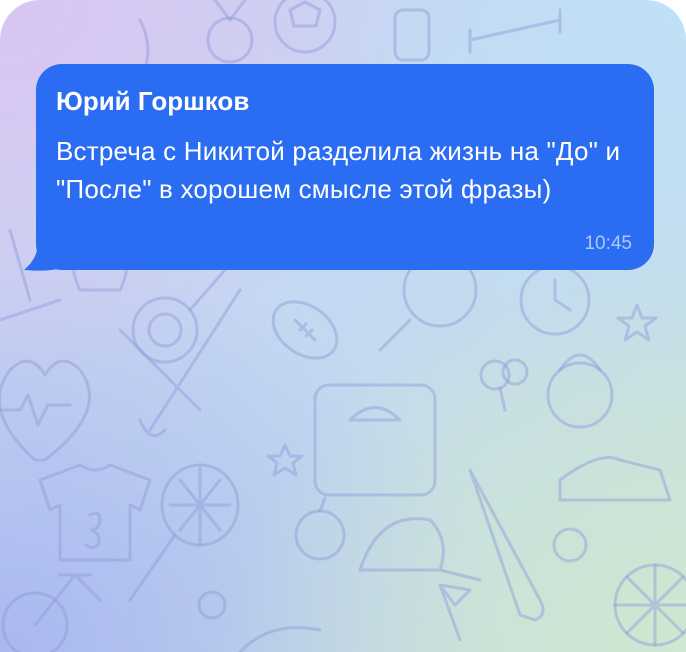 The image size is (686, 652). What do you see at coordinates (343, 102) in the screenshot?
I see `sender-name: Юрий Горшков` at bounding box center [343, 102].